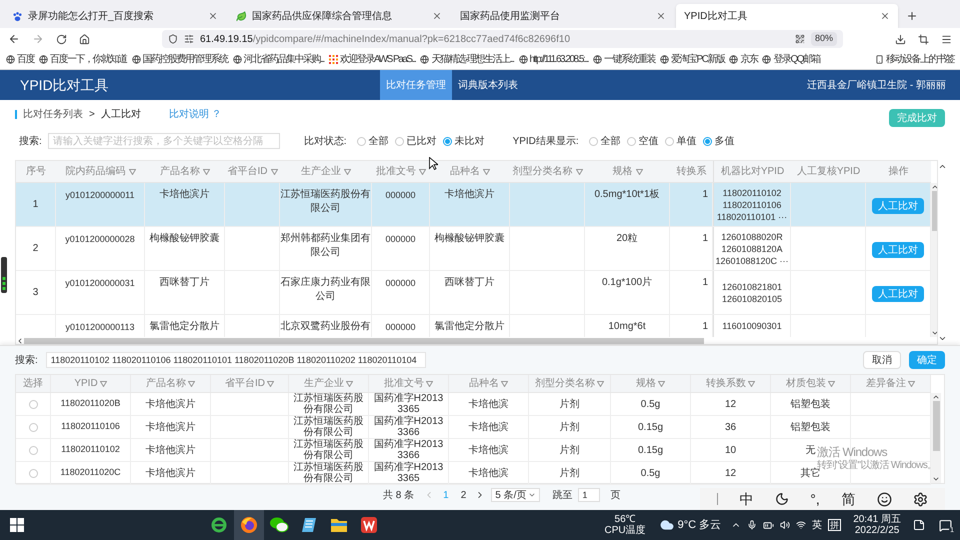 The width and height of the screenshot is (960, 540). What do you see at coordinates (465, 171) in the screenshot?
I see `column-header: 品种名` at bounding box center [465, 171].